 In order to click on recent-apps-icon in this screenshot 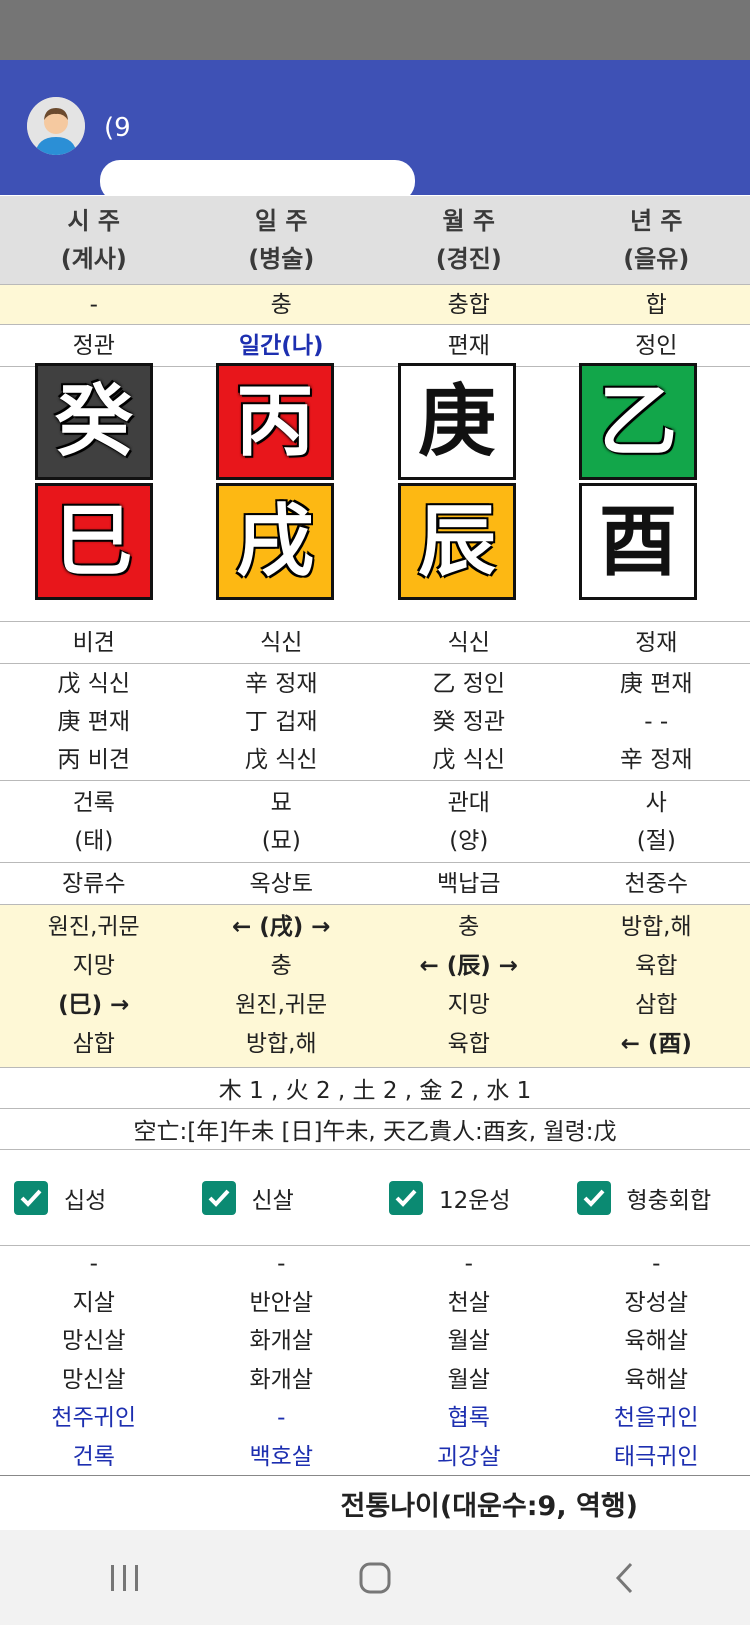, I will do `click(125, 1578)`.